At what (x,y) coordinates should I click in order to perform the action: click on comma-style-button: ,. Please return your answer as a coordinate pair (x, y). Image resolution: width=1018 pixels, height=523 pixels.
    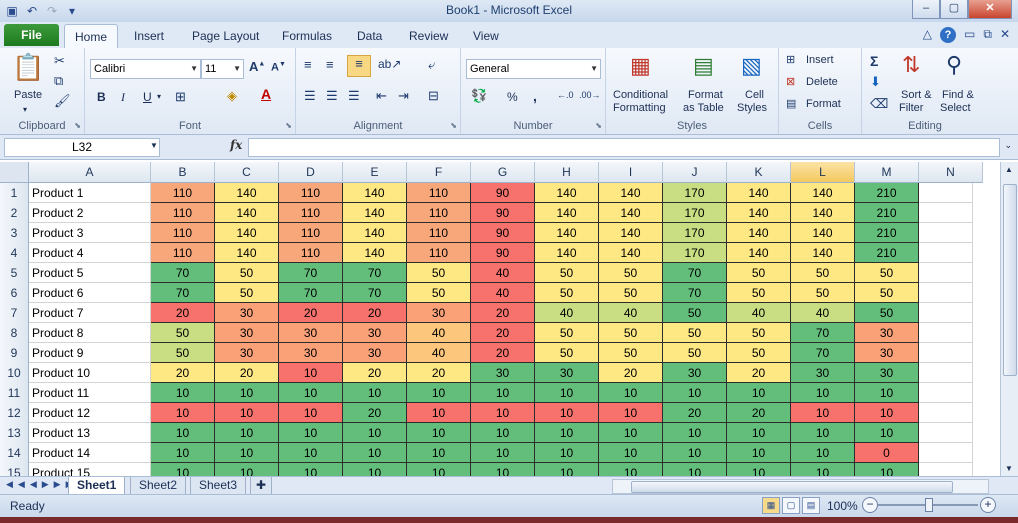
    Looking at the image, I should click on (535, 96).